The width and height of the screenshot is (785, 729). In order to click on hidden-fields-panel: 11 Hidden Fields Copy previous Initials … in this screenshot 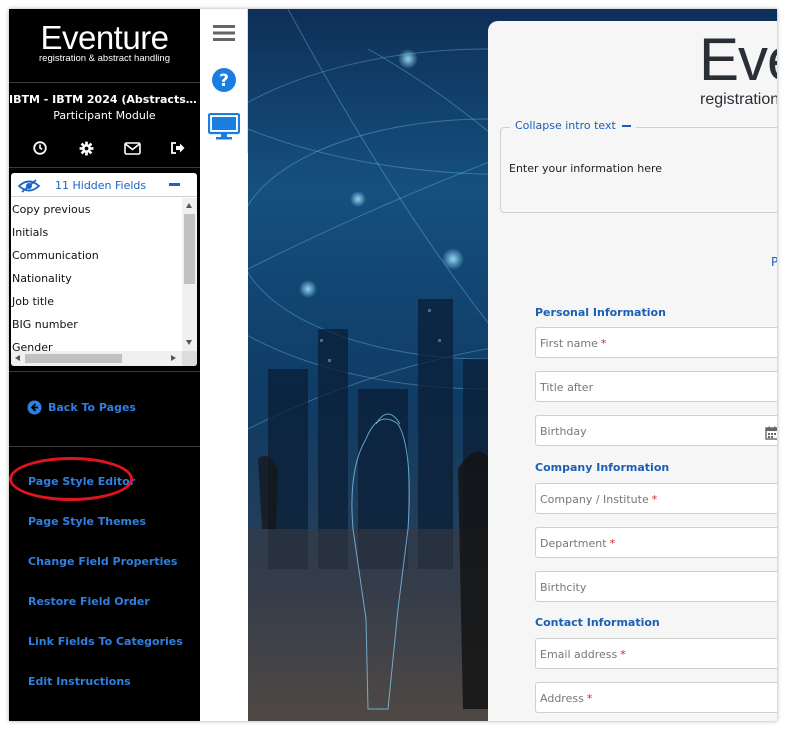, I will do `click(104, 269)`.